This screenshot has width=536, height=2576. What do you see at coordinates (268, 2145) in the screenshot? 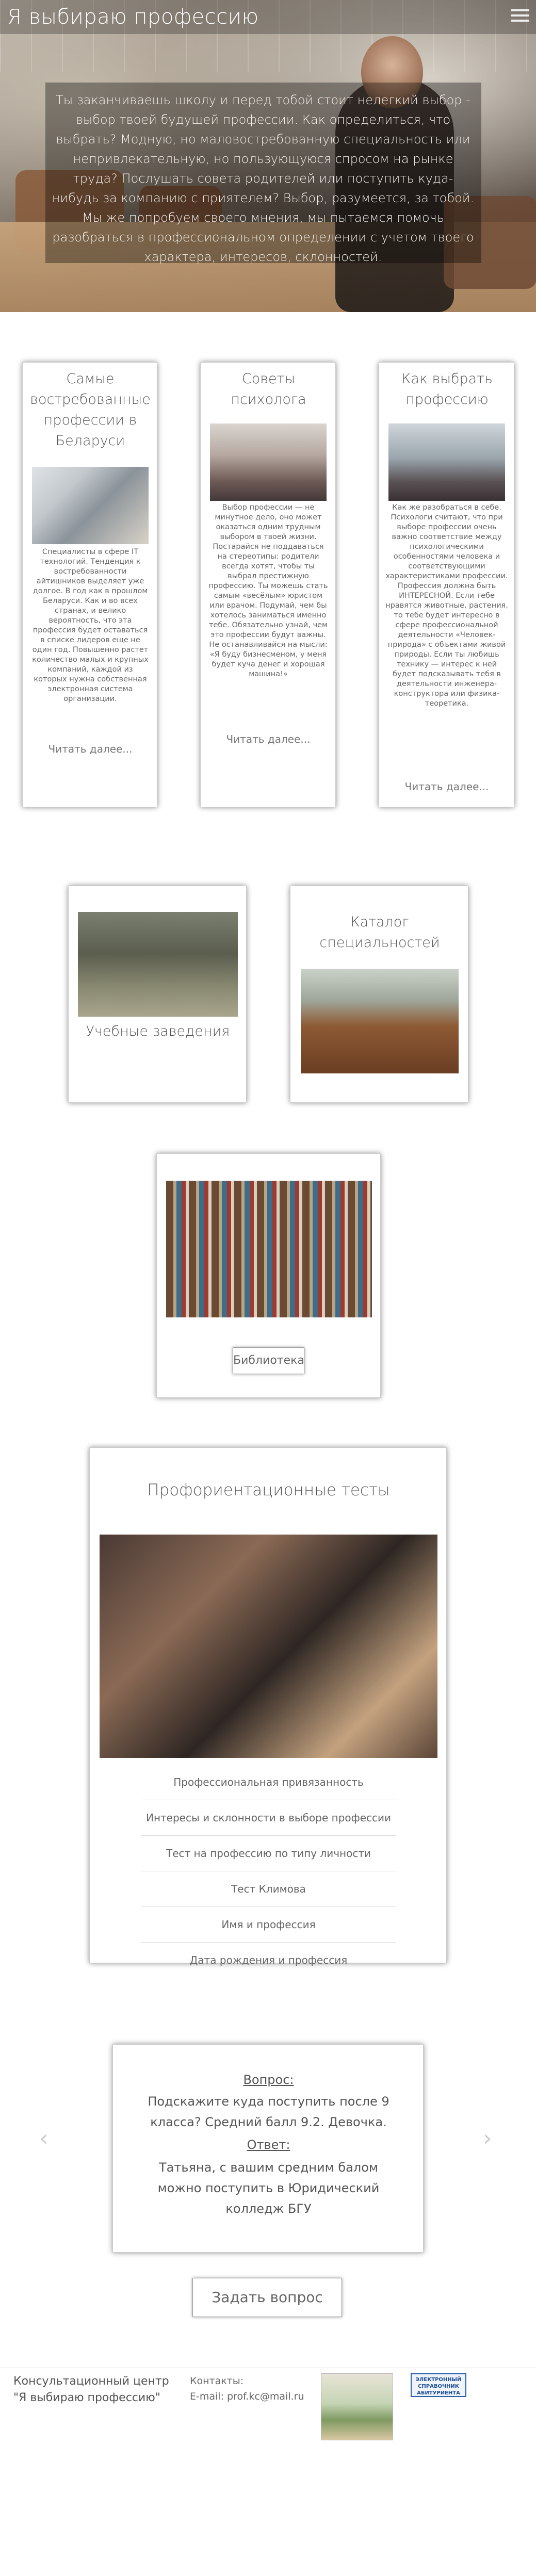
I see `answer-label: Ответ:` at bounding box center [268, 2145].